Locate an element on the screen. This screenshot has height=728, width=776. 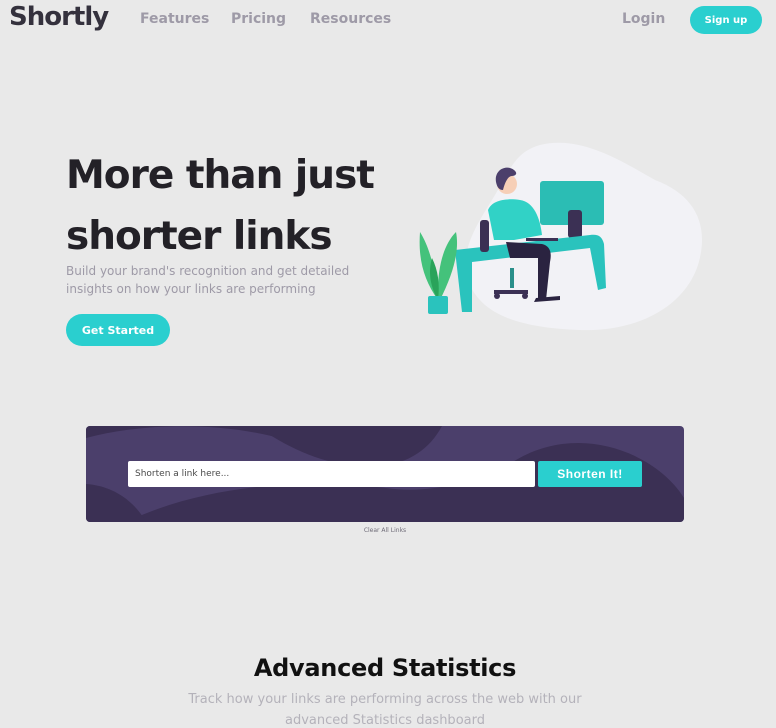
logo: Shortly is located at coordinates (59, 17).